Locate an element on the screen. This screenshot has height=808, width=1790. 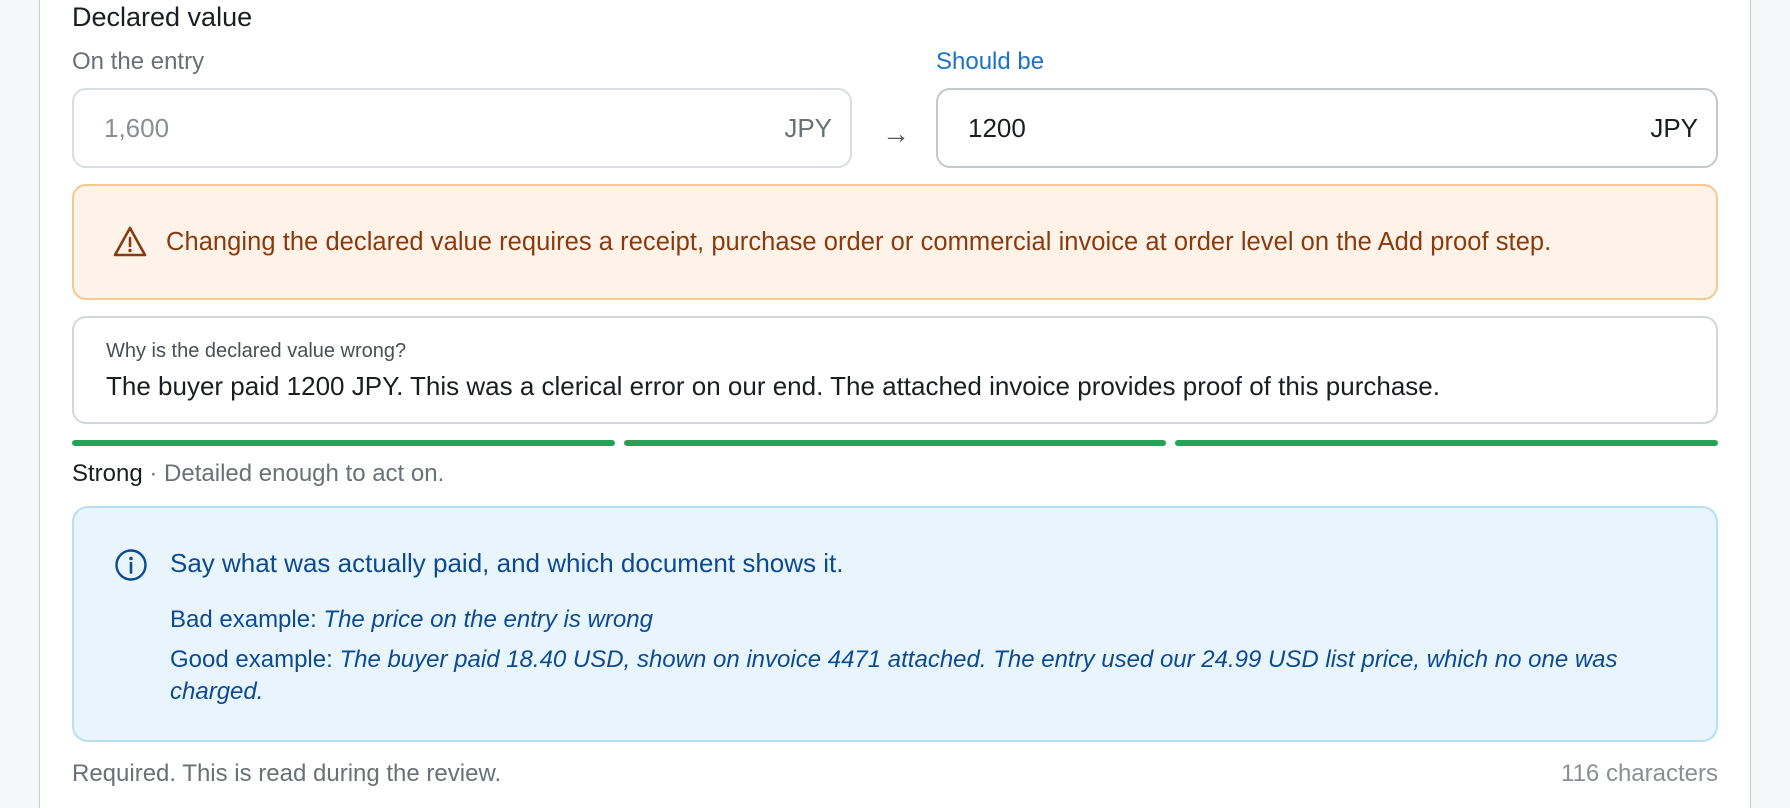
entry-value: 1,600 is located at coordinates (137, 127).